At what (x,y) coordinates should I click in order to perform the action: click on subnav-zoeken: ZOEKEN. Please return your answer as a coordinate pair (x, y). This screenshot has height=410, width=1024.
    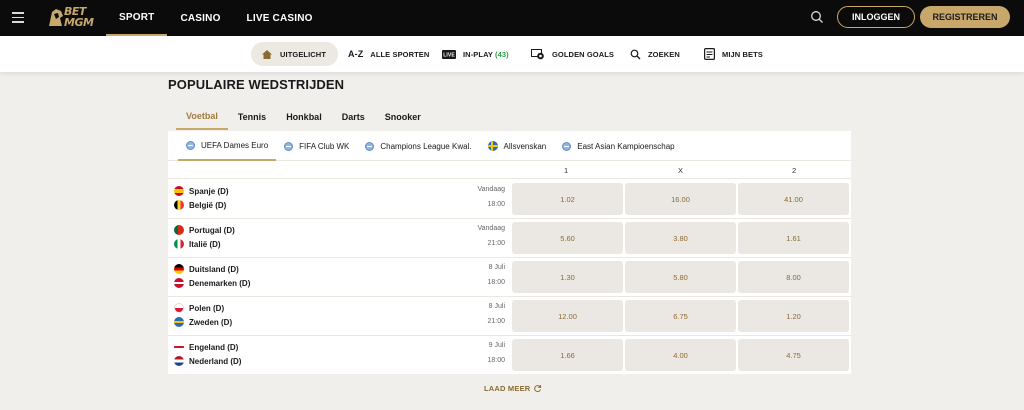
    Looking at the image, I should click on (655, 54).